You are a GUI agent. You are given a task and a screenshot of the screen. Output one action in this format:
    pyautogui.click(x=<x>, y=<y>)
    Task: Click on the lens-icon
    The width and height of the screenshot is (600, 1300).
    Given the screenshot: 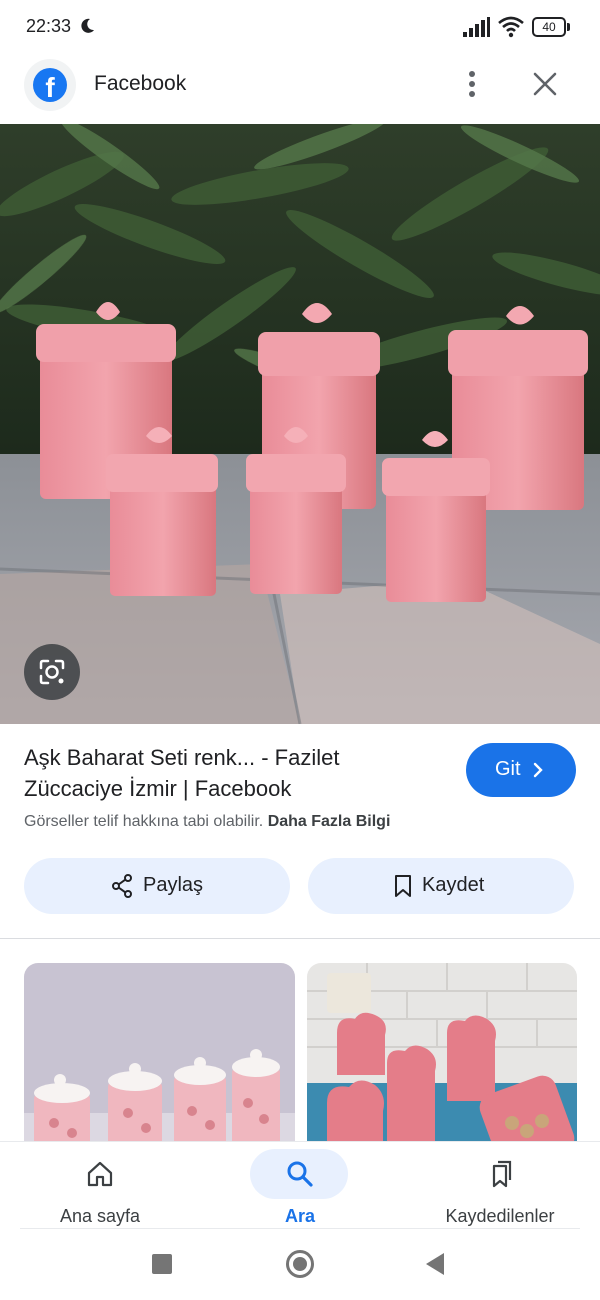 What is the action you would take?
    pyautogui.click(x=52, y=672)
    